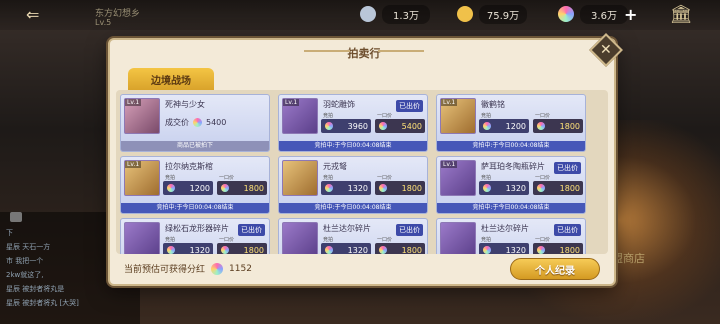 This screenshot has width=720, height=324. What do you see at coordinates (531, 123) in the screenshot?
I see `price-row: 竞拍 1200 一口价 1800` at bounding box center [531, 123].